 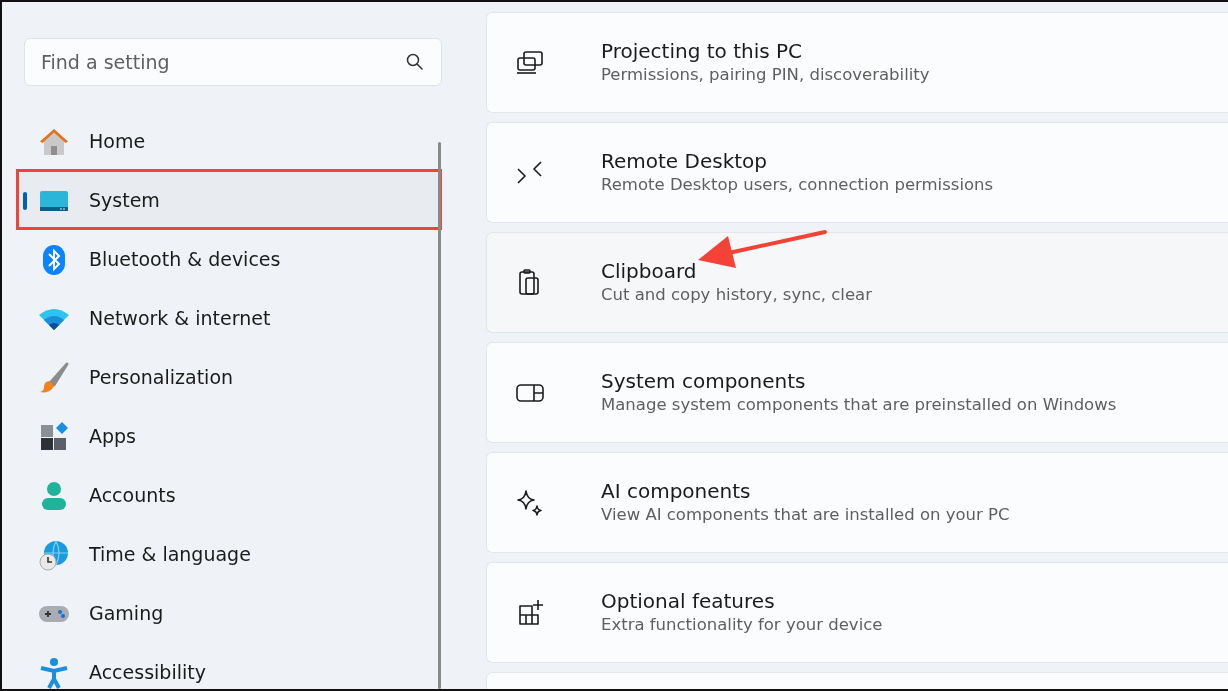 What do you see at coordinates (797, 185) in the screenshot?
I see `setting-description: Remote Desktop users, connection permissions` at bounding box center [797, 185].